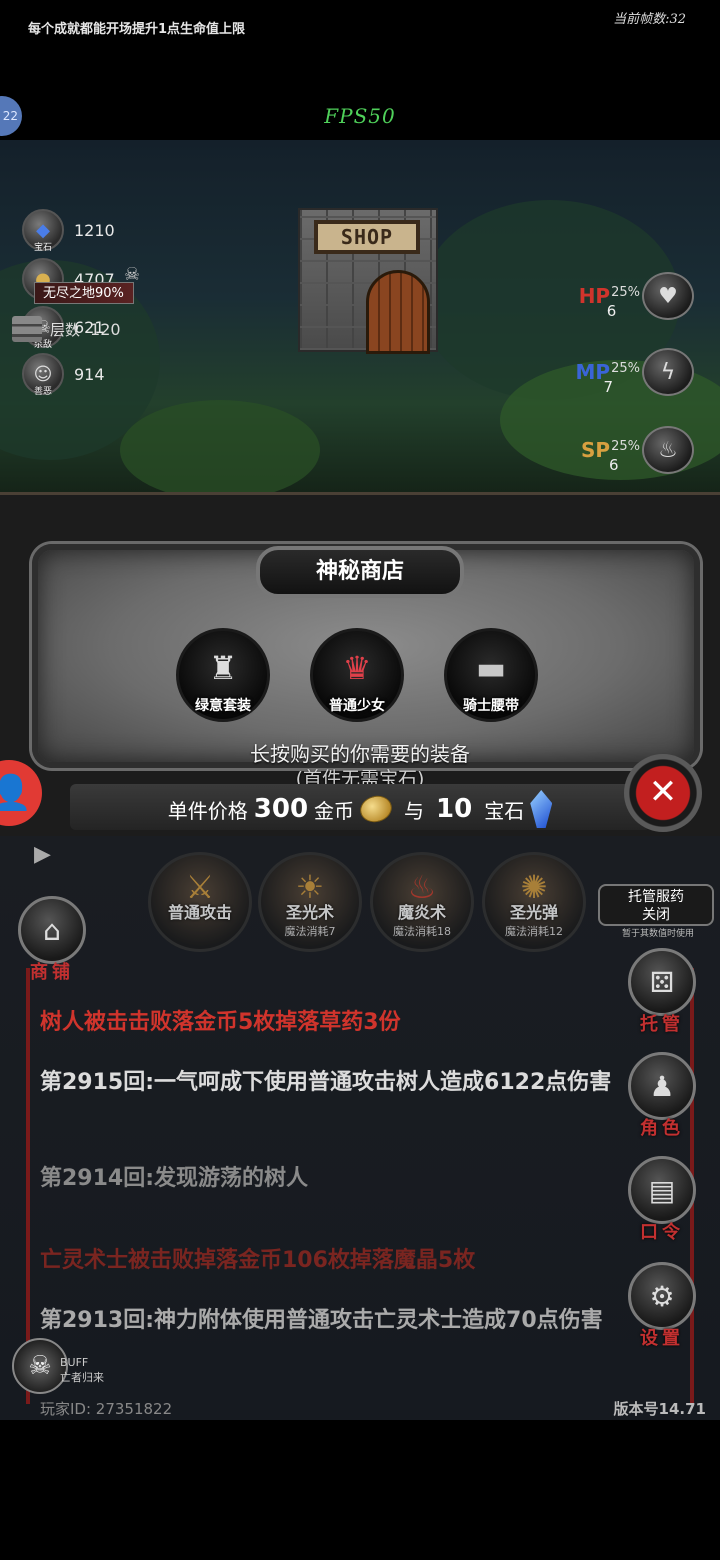  What do you see at coordinates (174, 1178) in the screenshot?
I see `log-entry: 第2914回:发现游荡的树人` at bounding box center [174, 1178].